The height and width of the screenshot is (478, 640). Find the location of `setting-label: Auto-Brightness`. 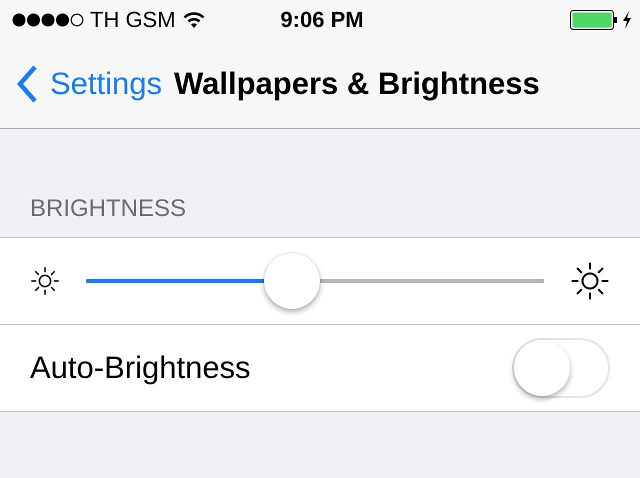

setting-label: Auto-Brightness is located at coordinates (140, 368).